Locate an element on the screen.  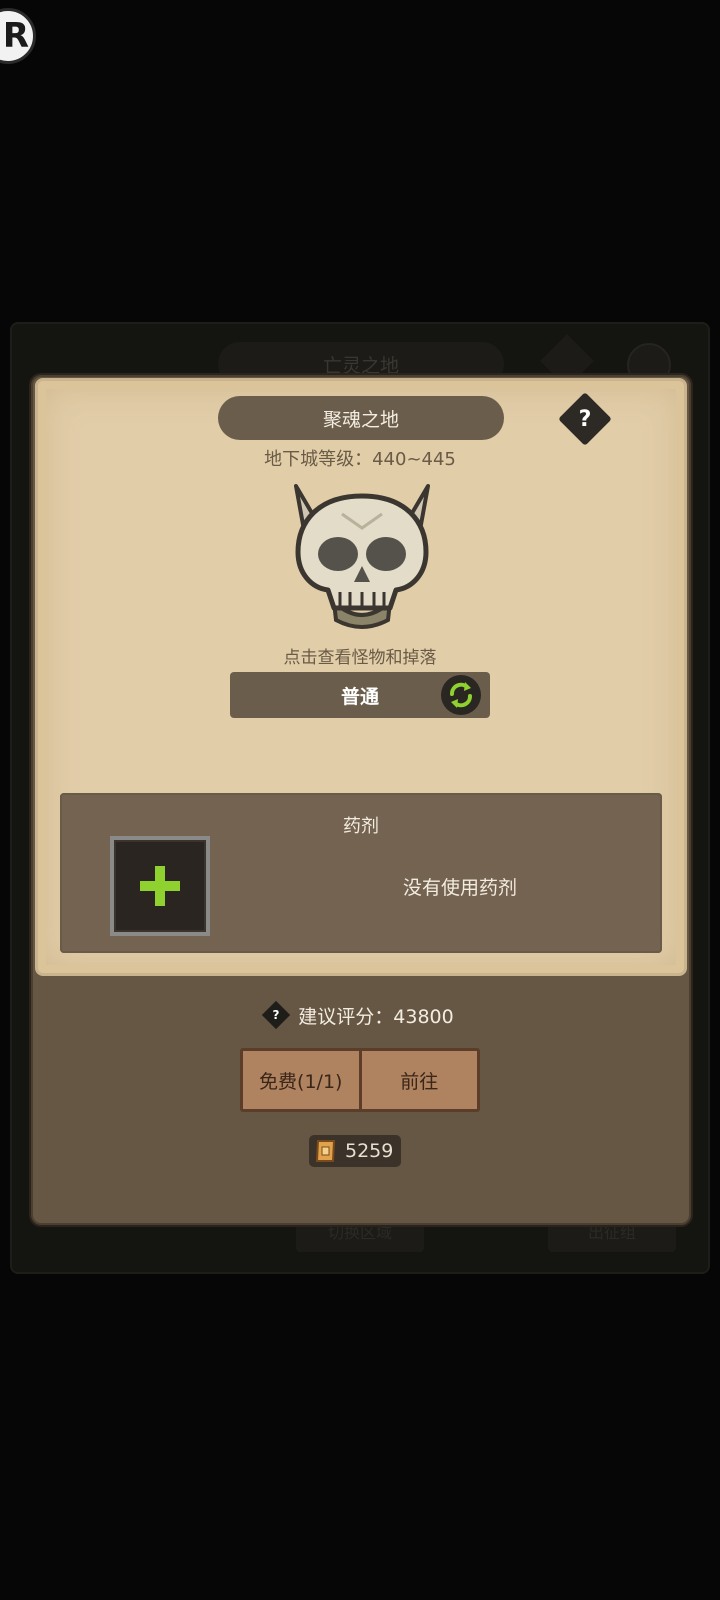
overlay-badge-letter: R is located at coordinates (16, 36).